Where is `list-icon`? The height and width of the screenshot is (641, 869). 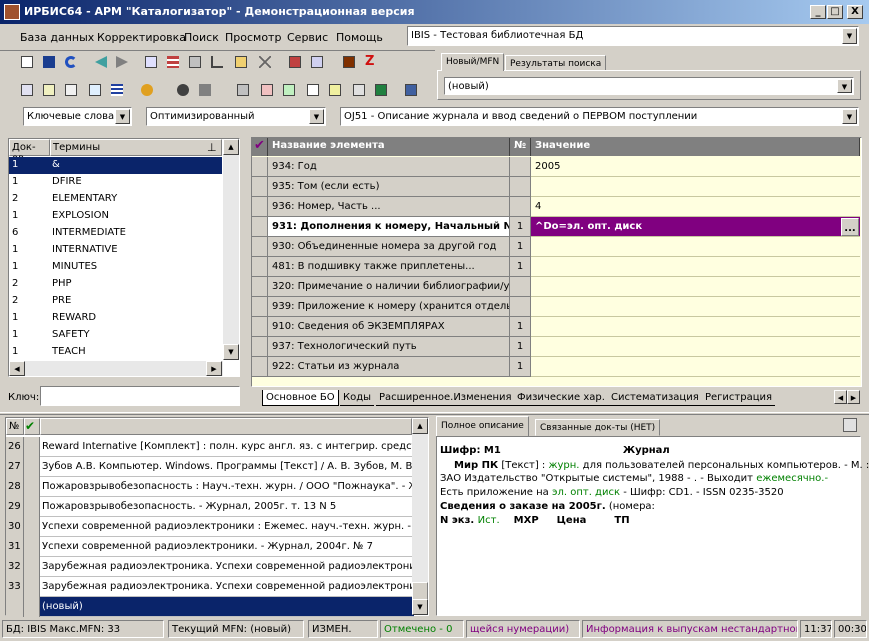 list-icon is located at coordinates (117, 90).